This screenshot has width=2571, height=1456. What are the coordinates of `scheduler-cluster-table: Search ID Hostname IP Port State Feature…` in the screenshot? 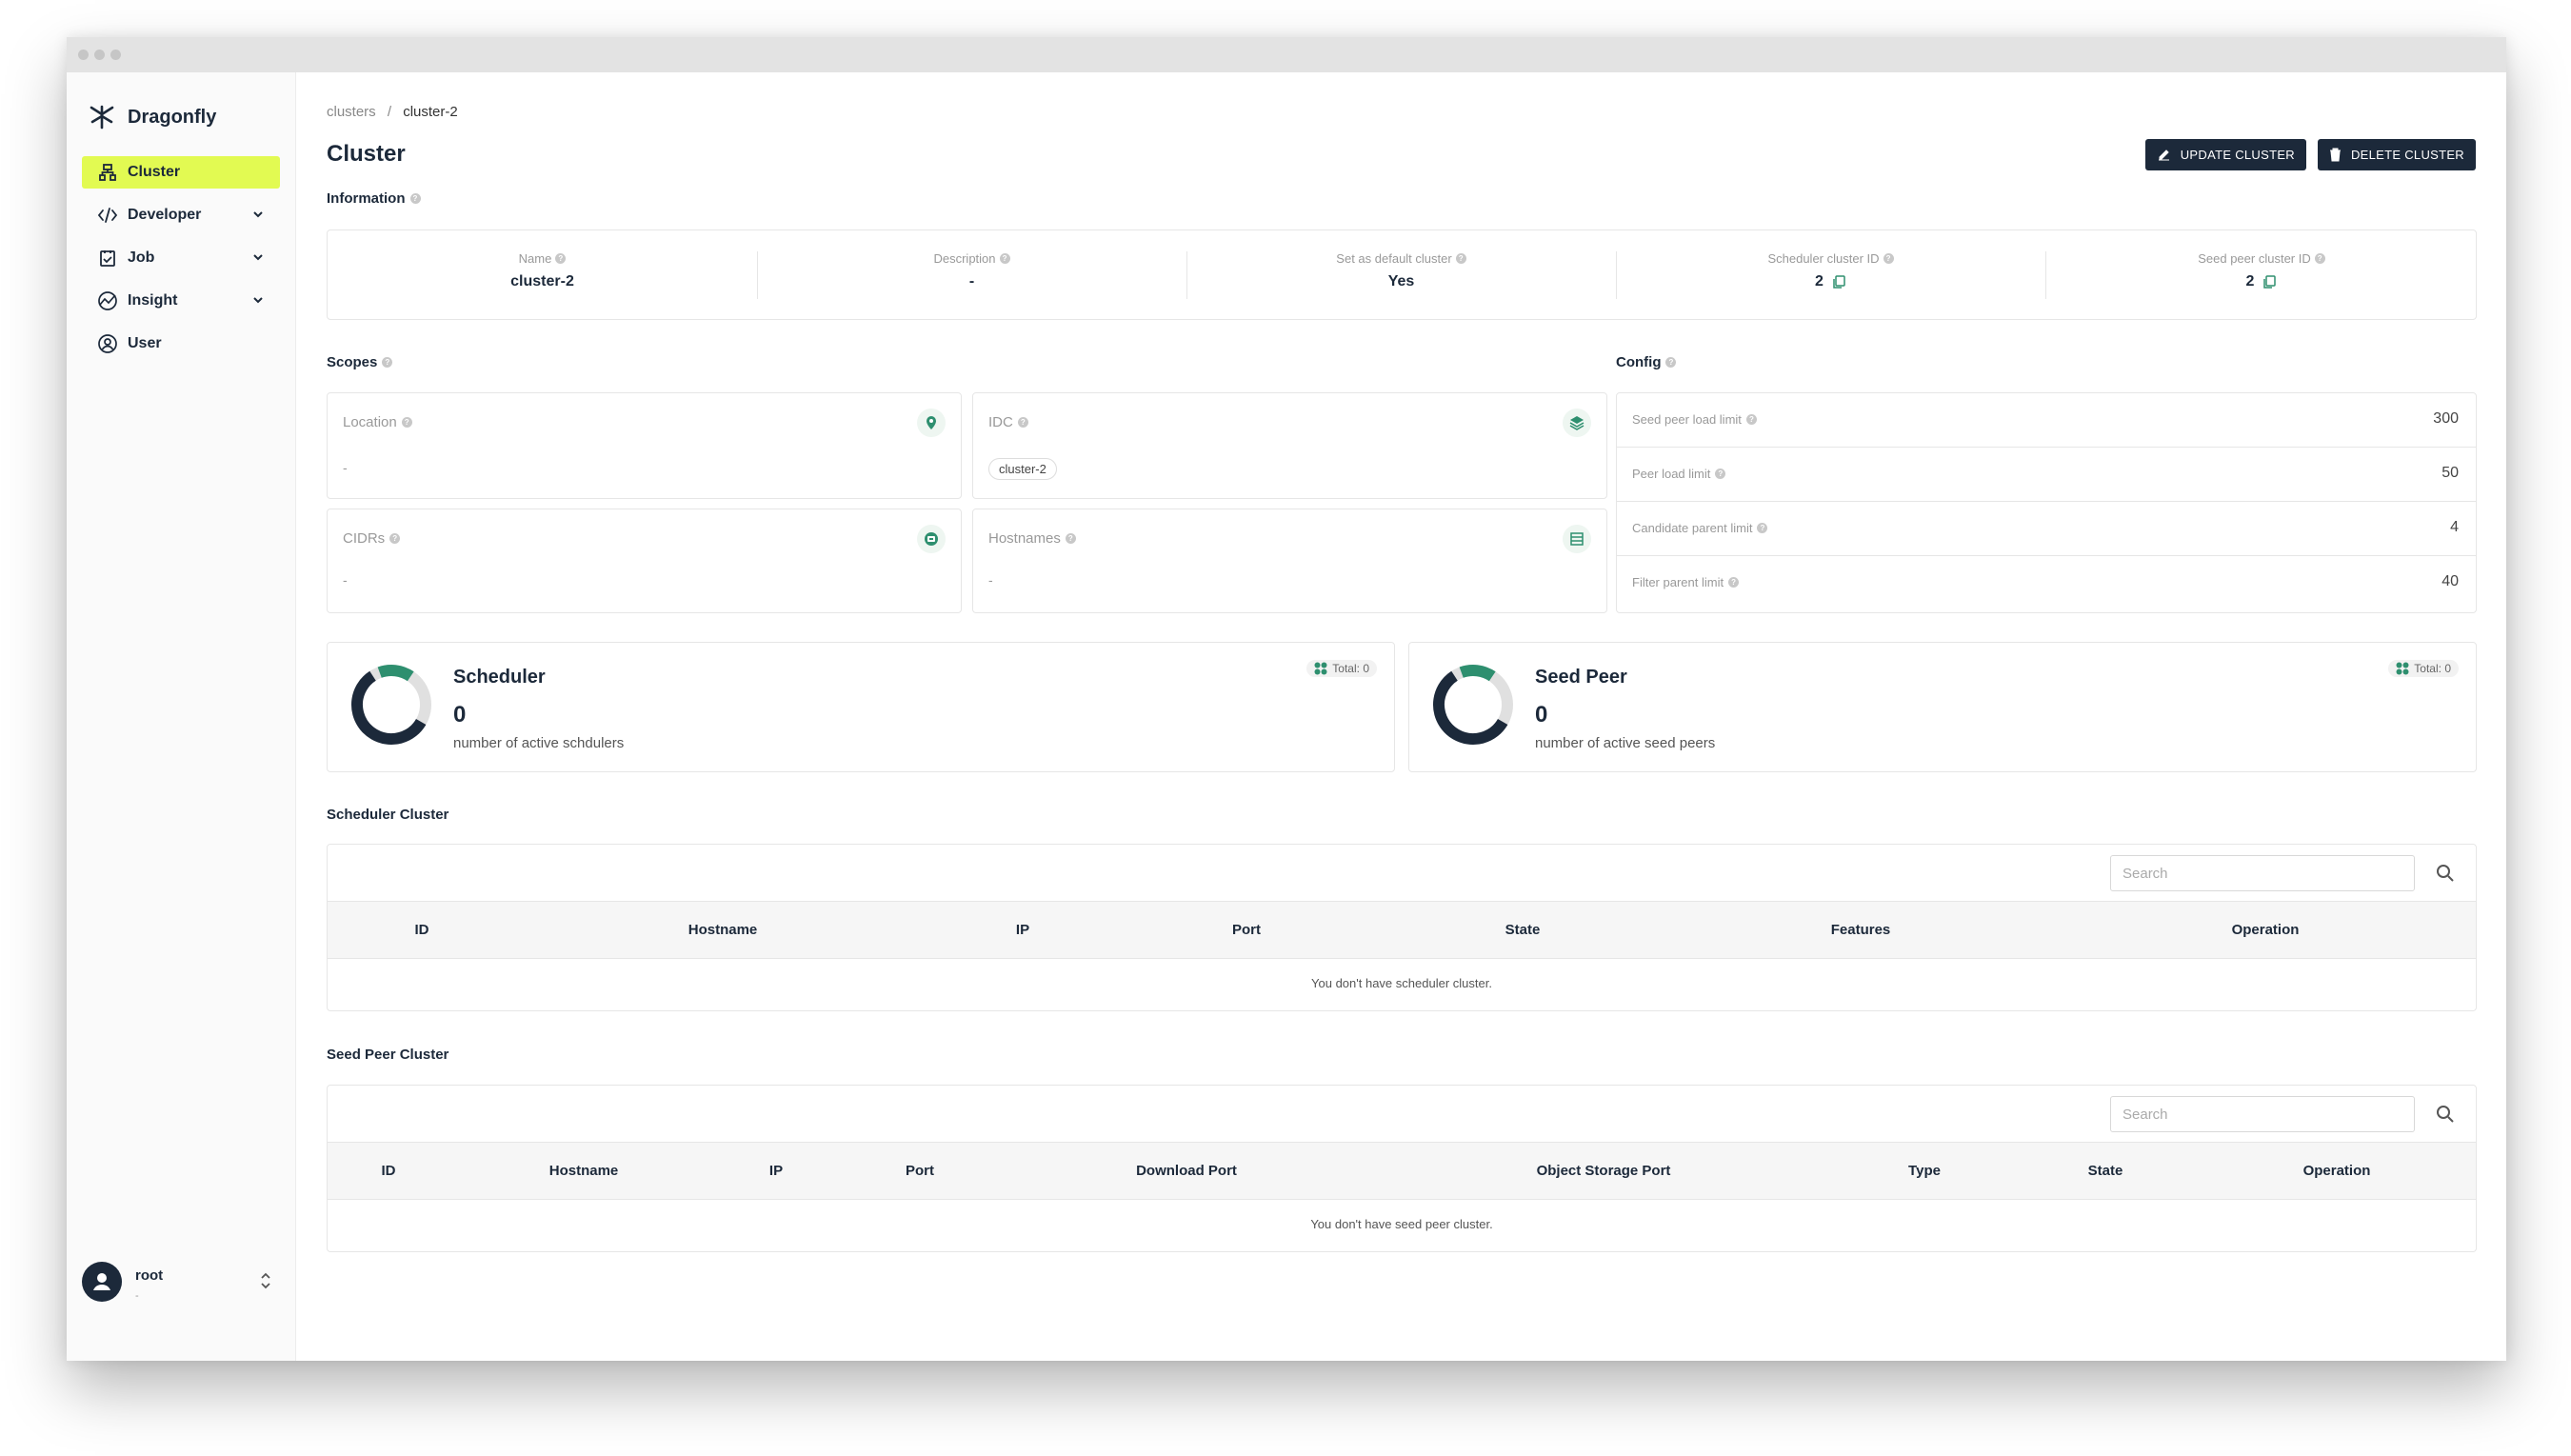 It's located at (1402, 928).